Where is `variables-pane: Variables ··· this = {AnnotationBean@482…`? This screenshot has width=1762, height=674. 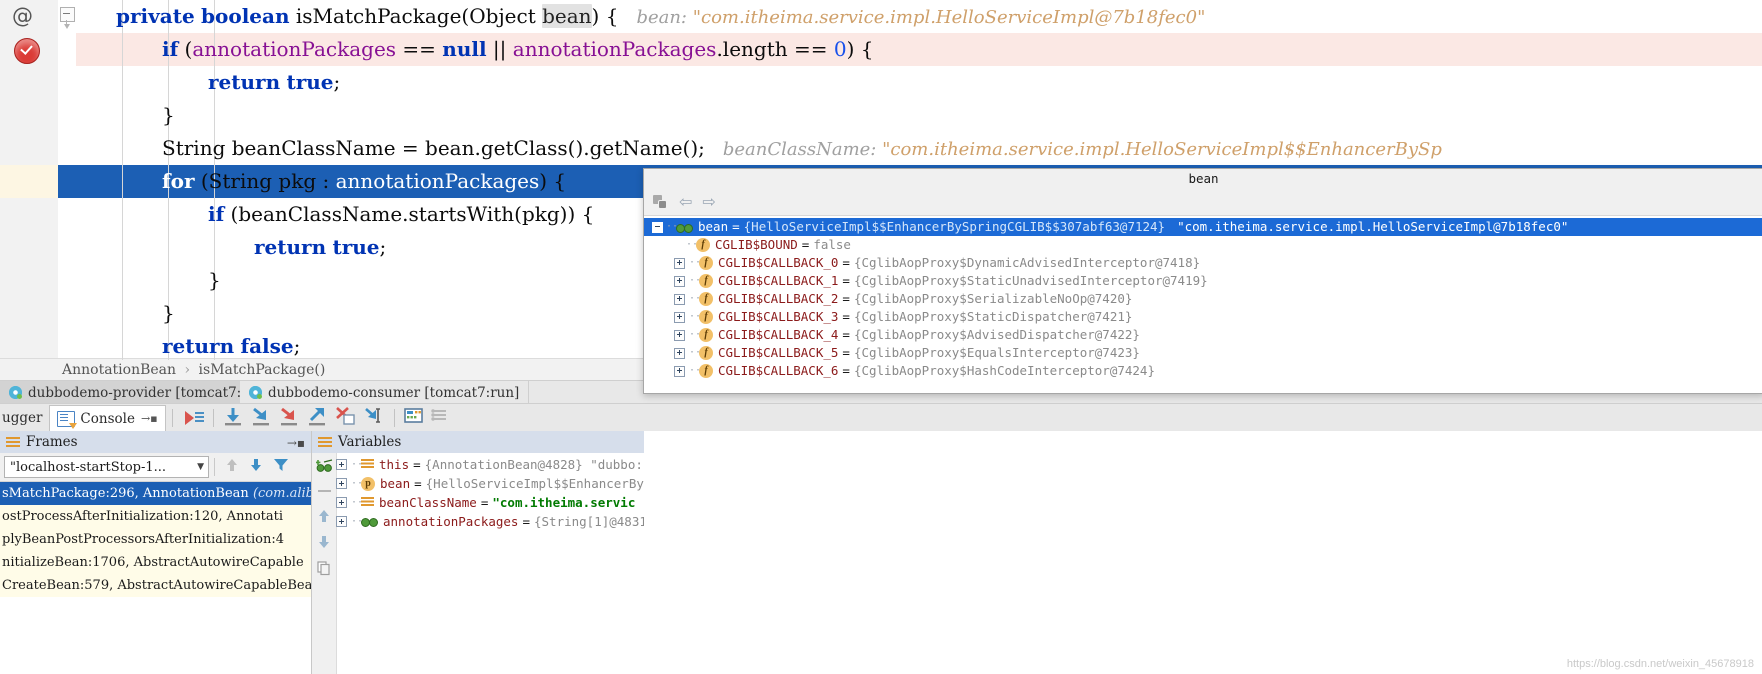
variables-pane: Variables ··· this = {AnnotationBean@482… is located at coordinates (477, 552).